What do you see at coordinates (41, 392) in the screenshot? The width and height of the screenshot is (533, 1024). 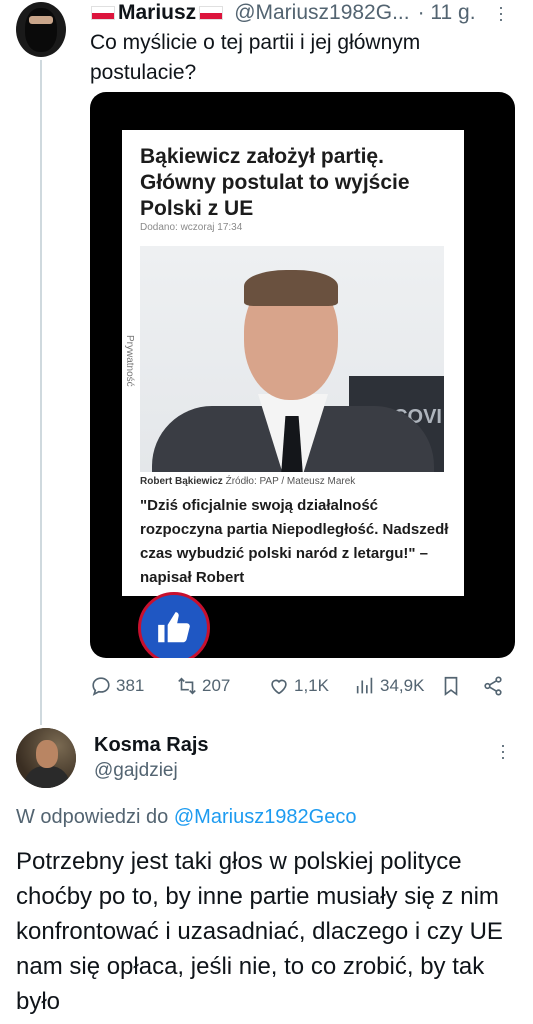 I see `thread-line` at bounding box center [41, 392].